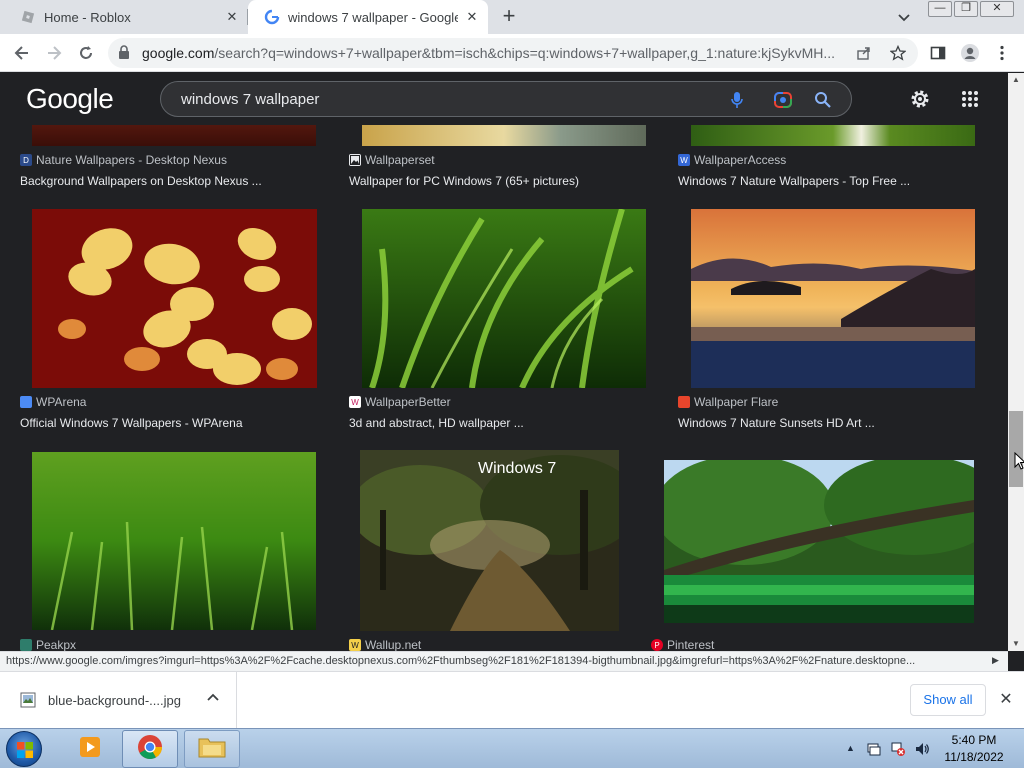 This screenshot has width=1024, height=768. I want to click on star-icon, so click(898, 53).